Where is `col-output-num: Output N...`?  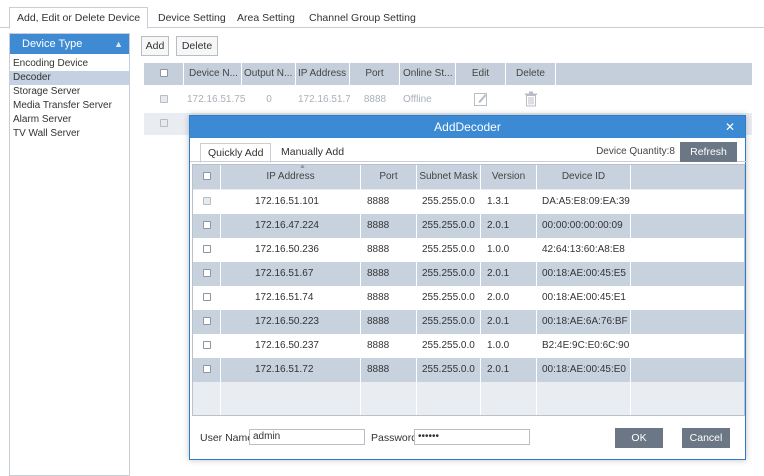 col-output-num: Output N... is located at coordinates (269, 74).